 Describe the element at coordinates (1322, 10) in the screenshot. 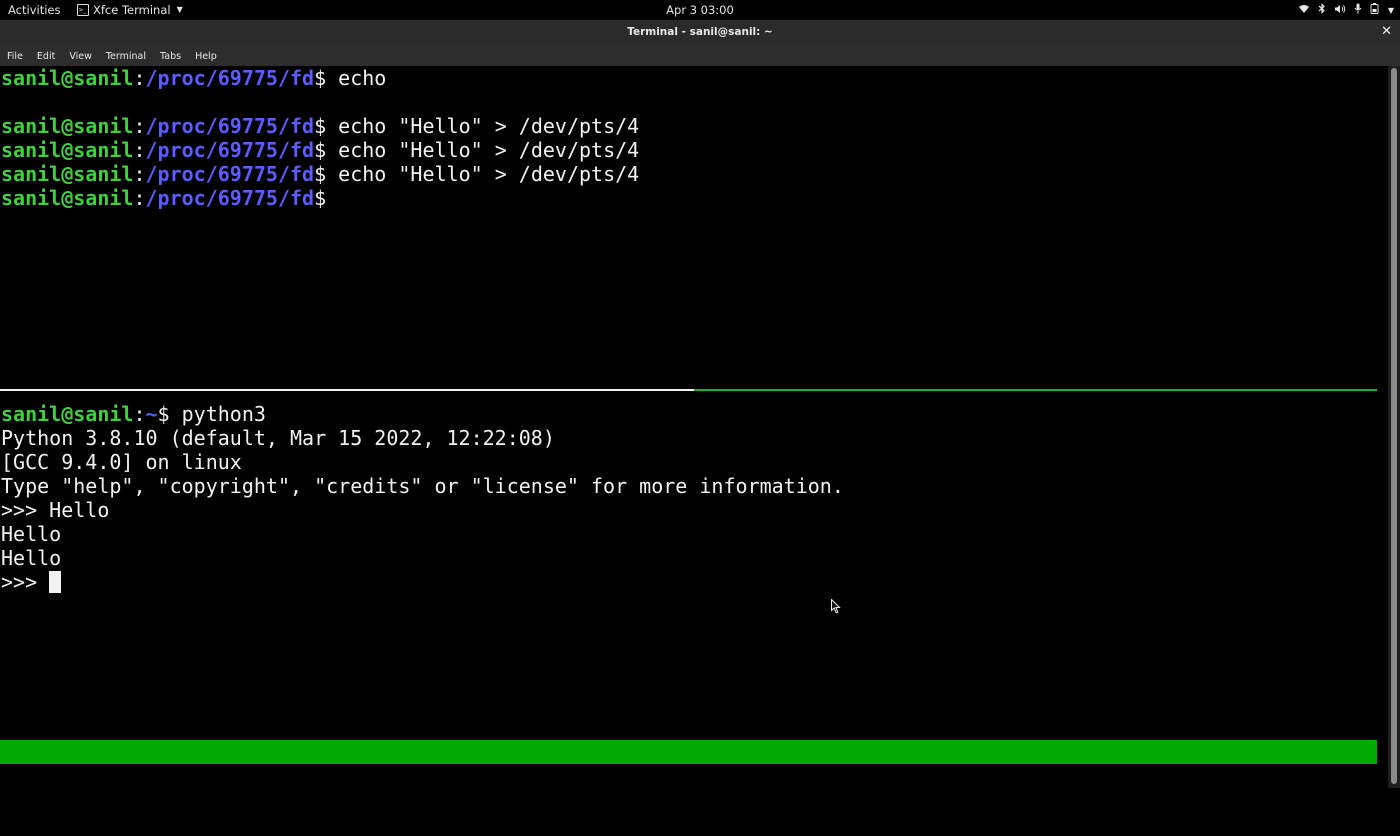

I see `bluetooth-icon` at that location.